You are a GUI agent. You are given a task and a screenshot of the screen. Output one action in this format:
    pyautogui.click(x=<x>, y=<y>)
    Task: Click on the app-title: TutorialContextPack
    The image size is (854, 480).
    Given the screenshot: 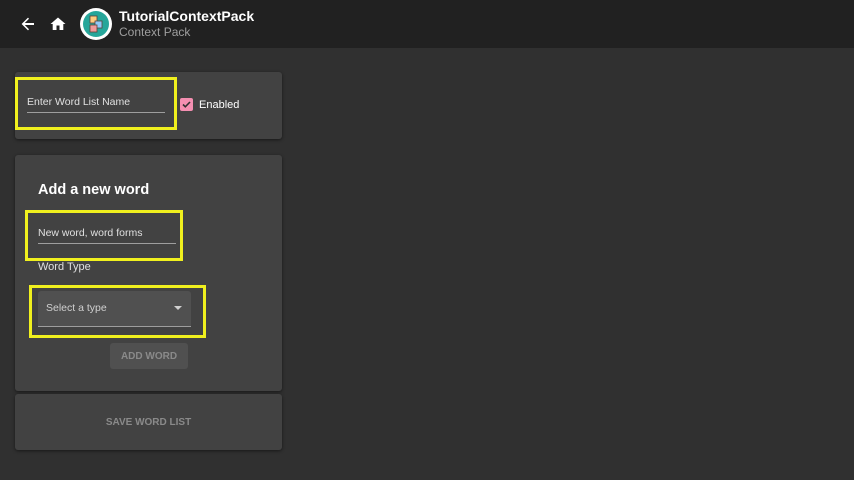 What is the action you would take?
    pyautogui.click(x=187, y=16)
    